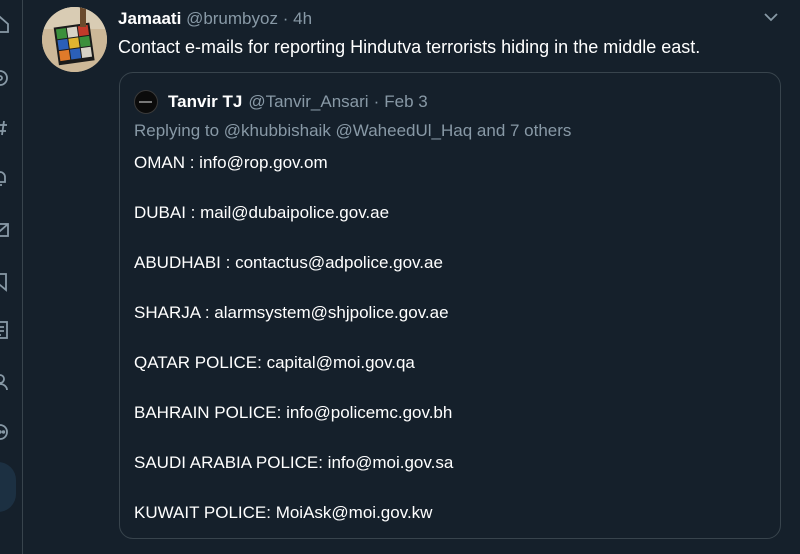 The height and width of the screenshot is (554, 800). I want to click on quoted-tweet-date: Feb 3, so click(406, 101).